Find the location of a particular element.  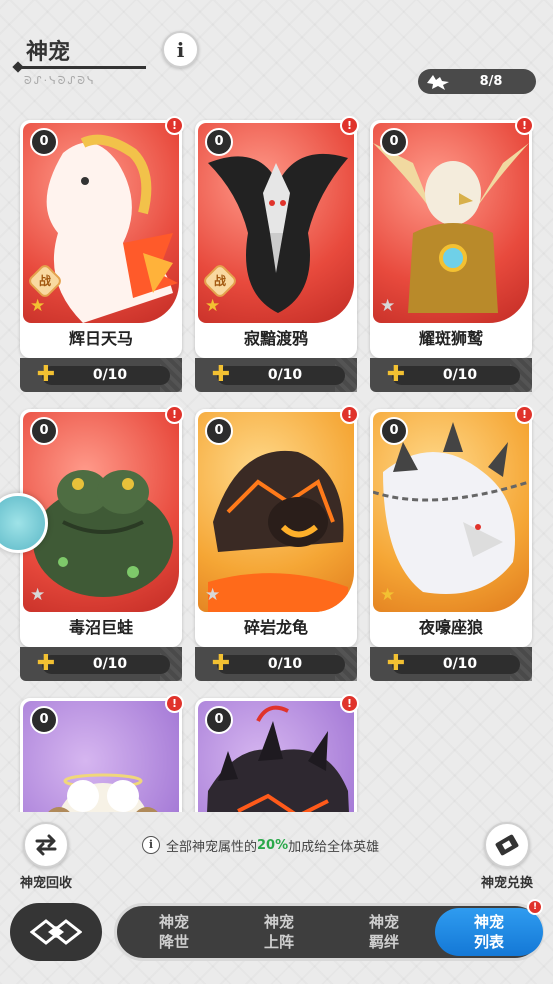

pet-name: 毒沼巨蛙 is located at coordinates (100, 627).